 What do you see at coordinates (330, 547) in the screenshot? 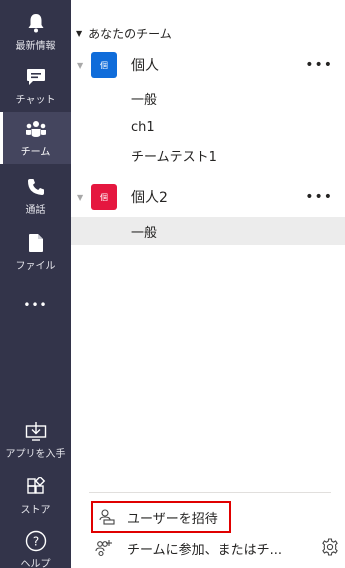
I see `gear-icon` at bounding box center [330, 547].